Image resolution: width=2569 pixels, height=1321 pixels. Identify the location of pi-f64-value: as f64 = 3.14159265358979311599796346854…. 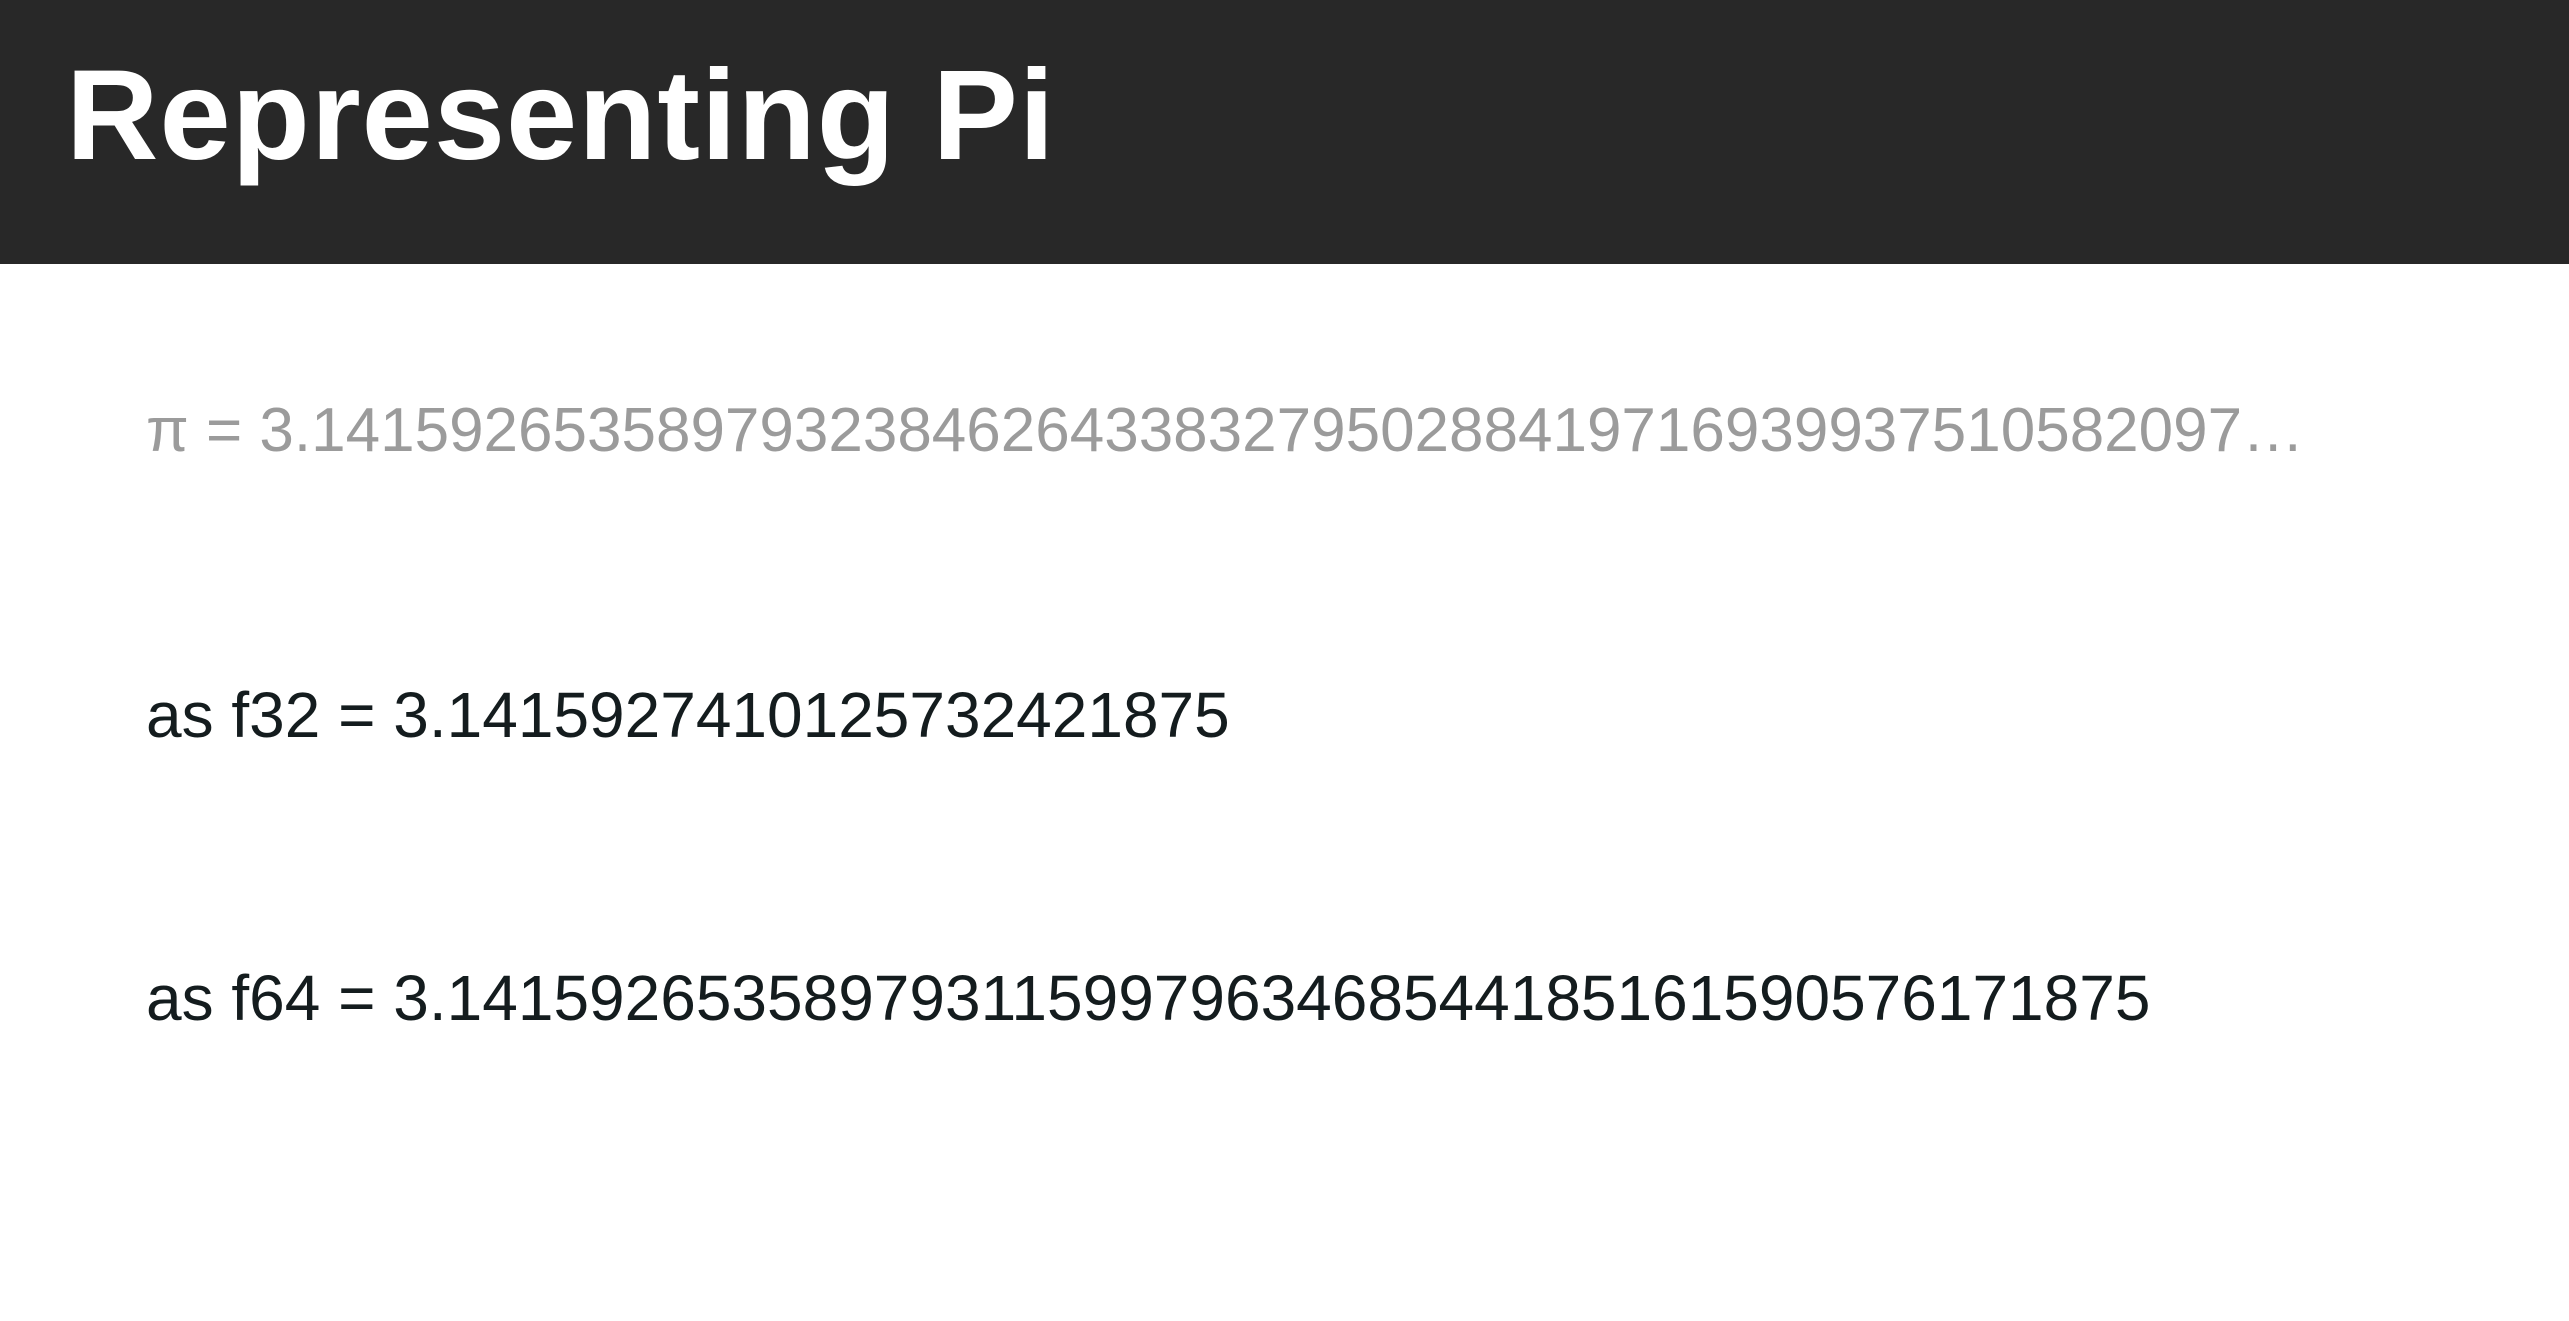
(1148, 998).